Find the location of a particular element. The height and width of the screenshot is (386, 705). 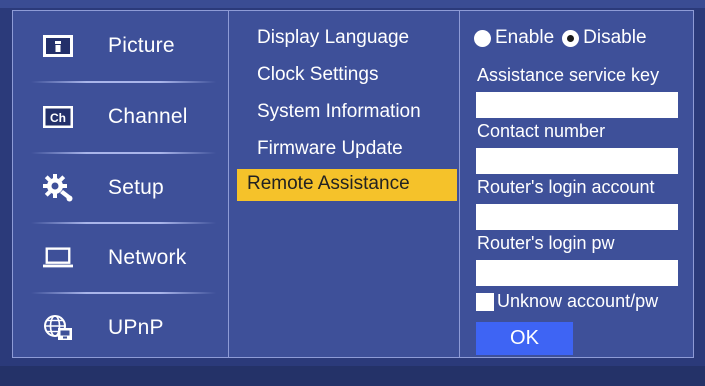

contact-number-label: Contact number is located at coordinates (541, 131).